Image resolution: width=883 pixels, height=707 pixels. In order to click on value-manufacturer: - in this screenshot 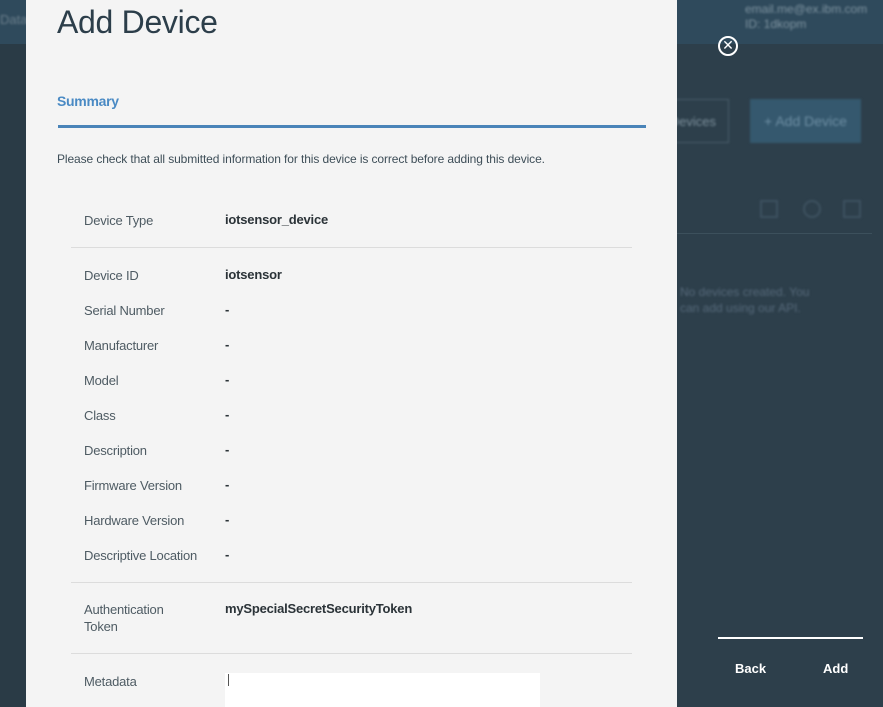, I will do `click(227, 344)`.